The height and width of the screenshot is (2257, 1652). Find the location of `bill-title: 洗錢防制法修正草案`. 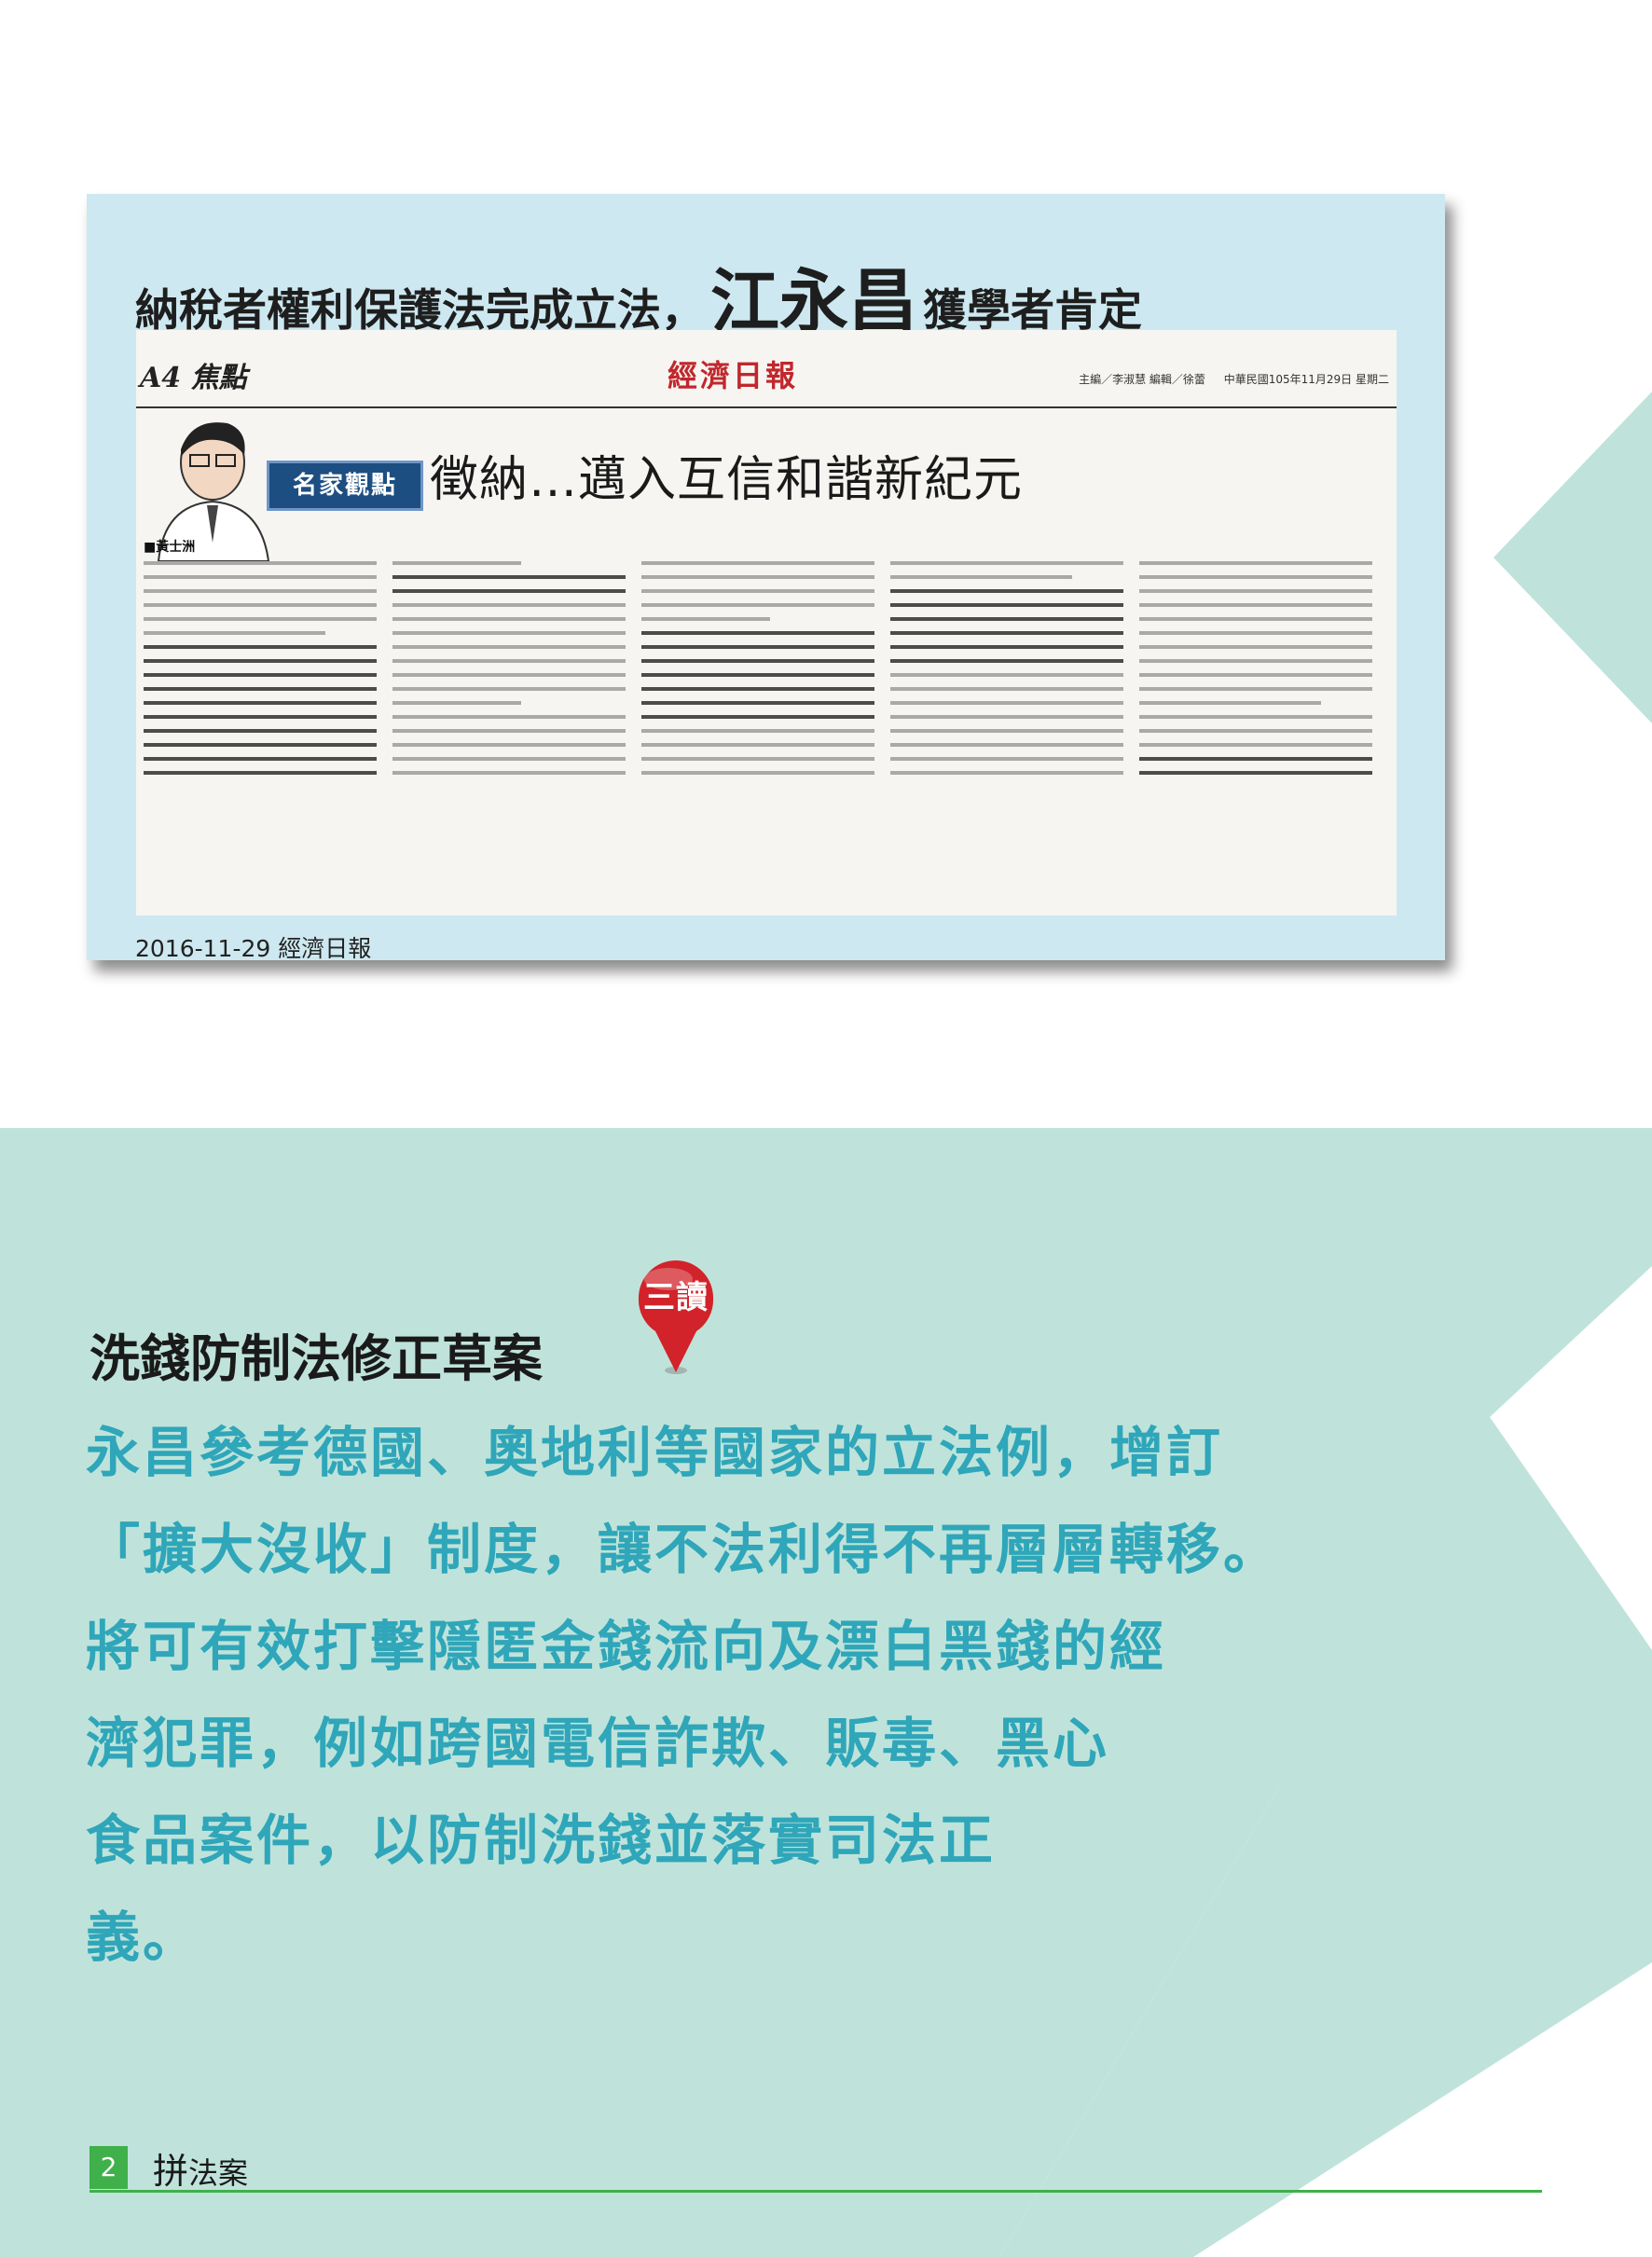

bill-title: 洗錢防制法修正草案 is located at coordinates (316, 1359).